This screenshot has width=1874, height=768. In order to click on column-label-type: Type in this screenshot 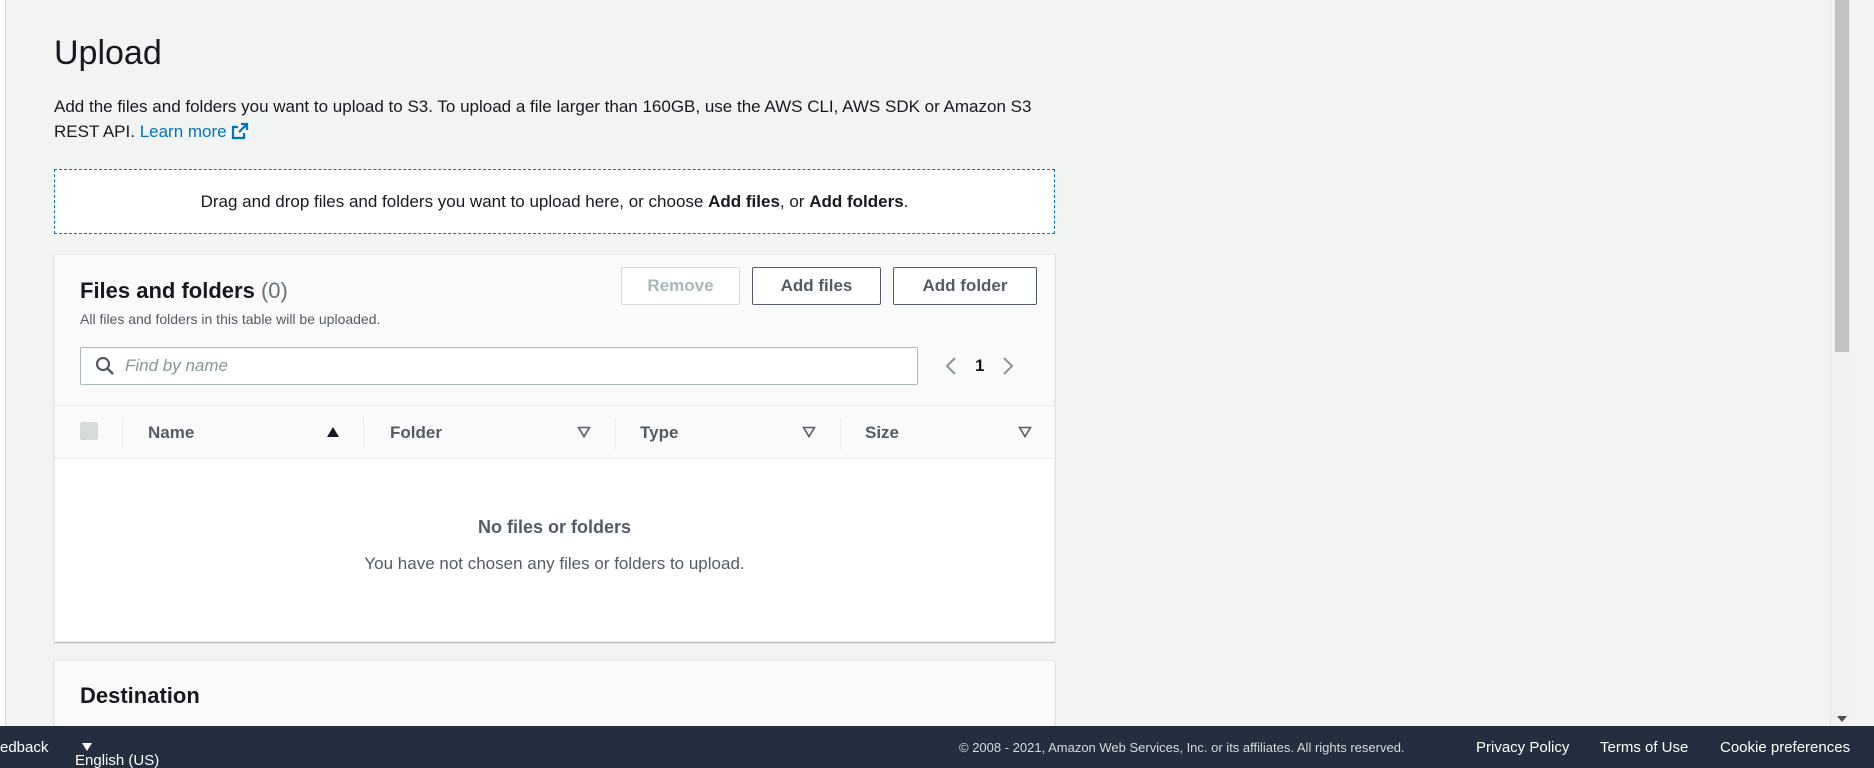, I will do `click(659, 432)`.